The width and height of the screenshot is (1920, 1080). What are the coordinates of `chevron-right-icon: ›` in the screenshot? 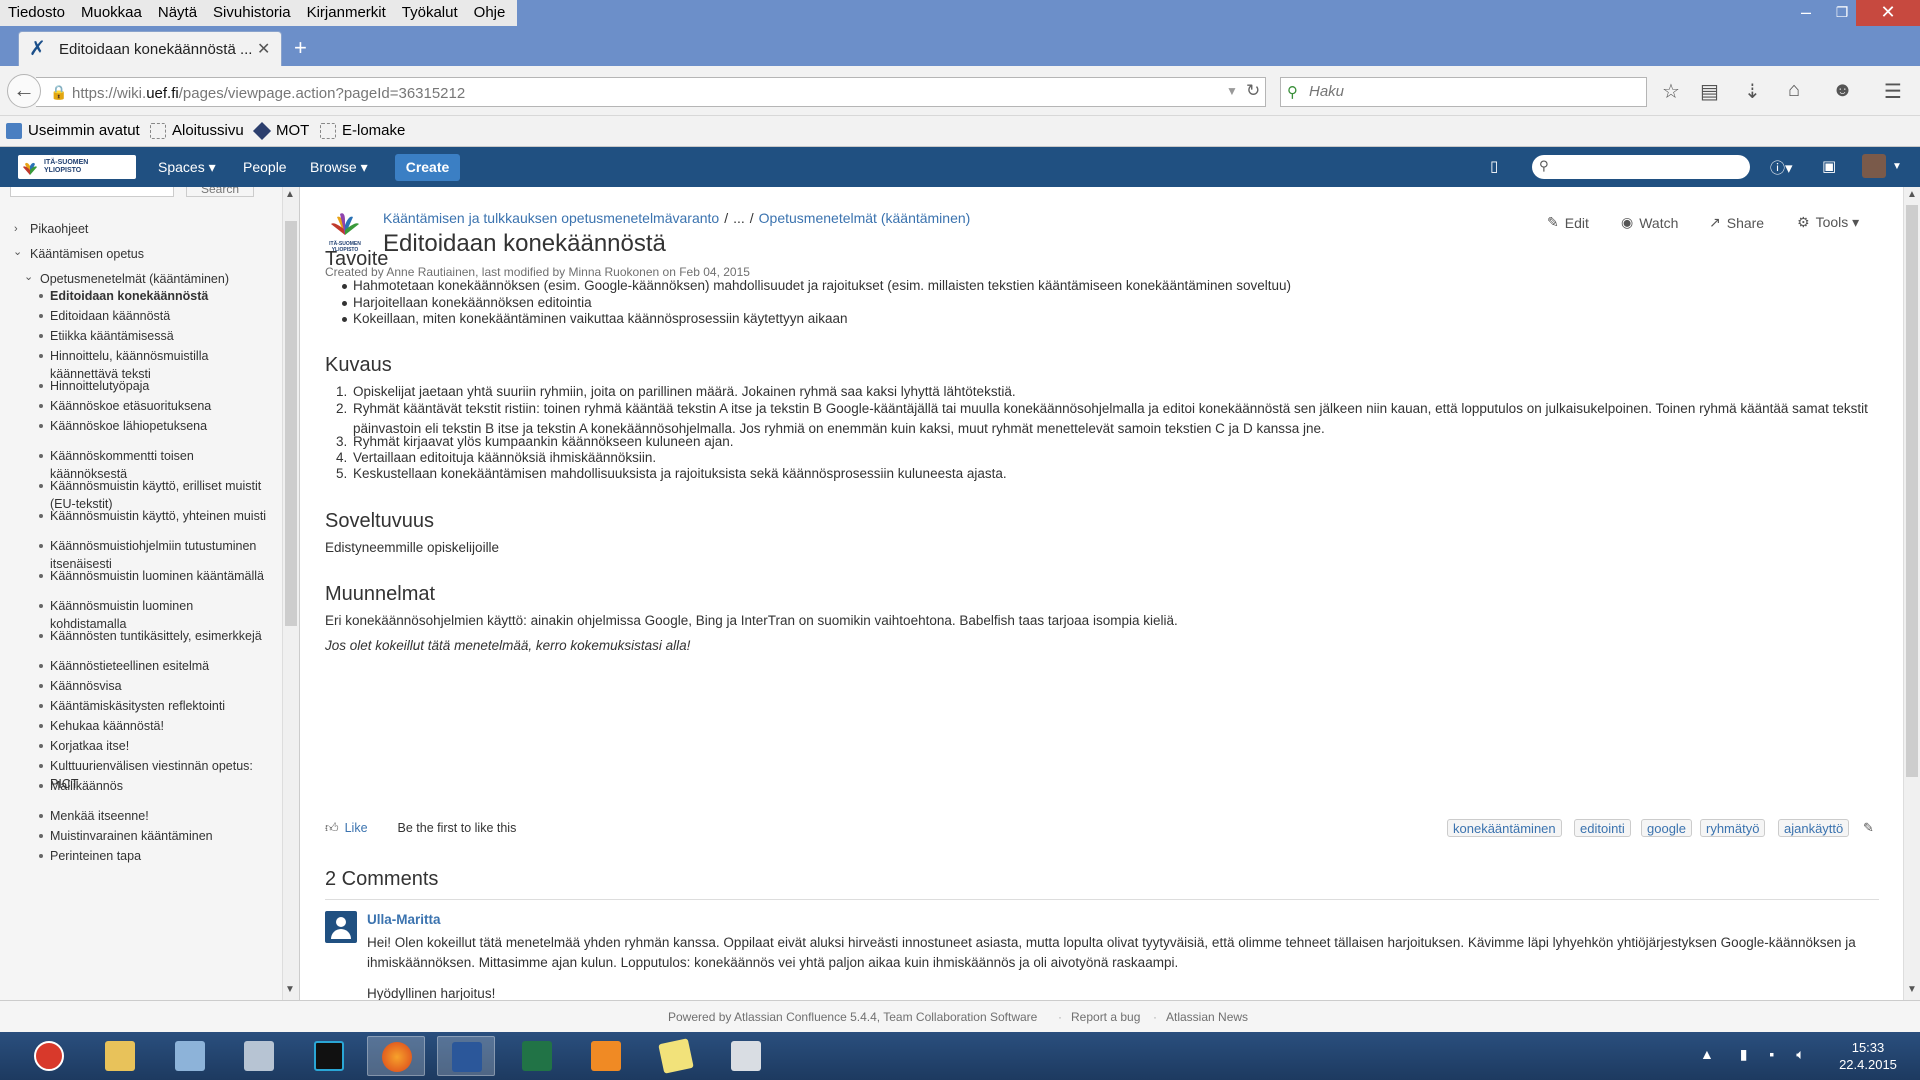 It's located at (16, 229).